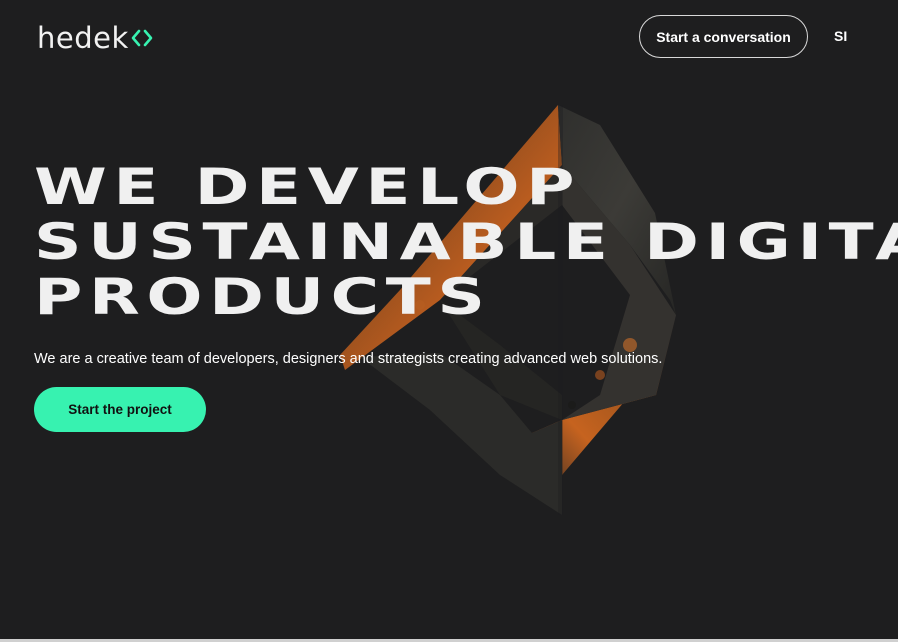 The width and height of the screenshot is (898, 642). I want to click on logo: hedek, so click(95, 38).